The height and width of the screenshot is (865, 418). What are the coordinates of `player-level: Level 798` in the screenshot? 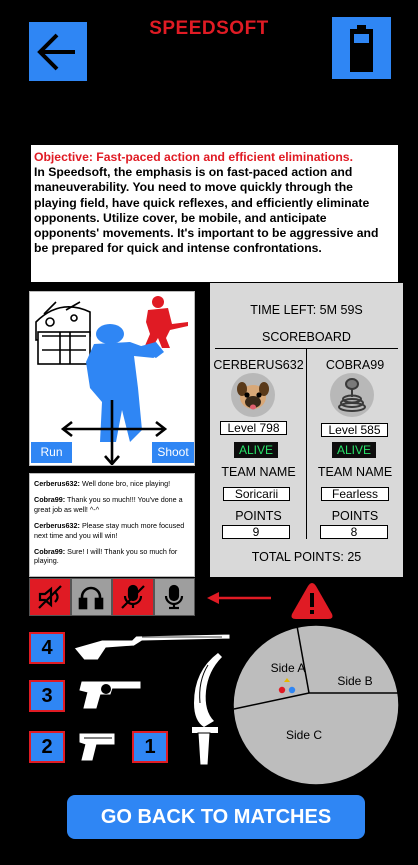 It's located at (253, 428).